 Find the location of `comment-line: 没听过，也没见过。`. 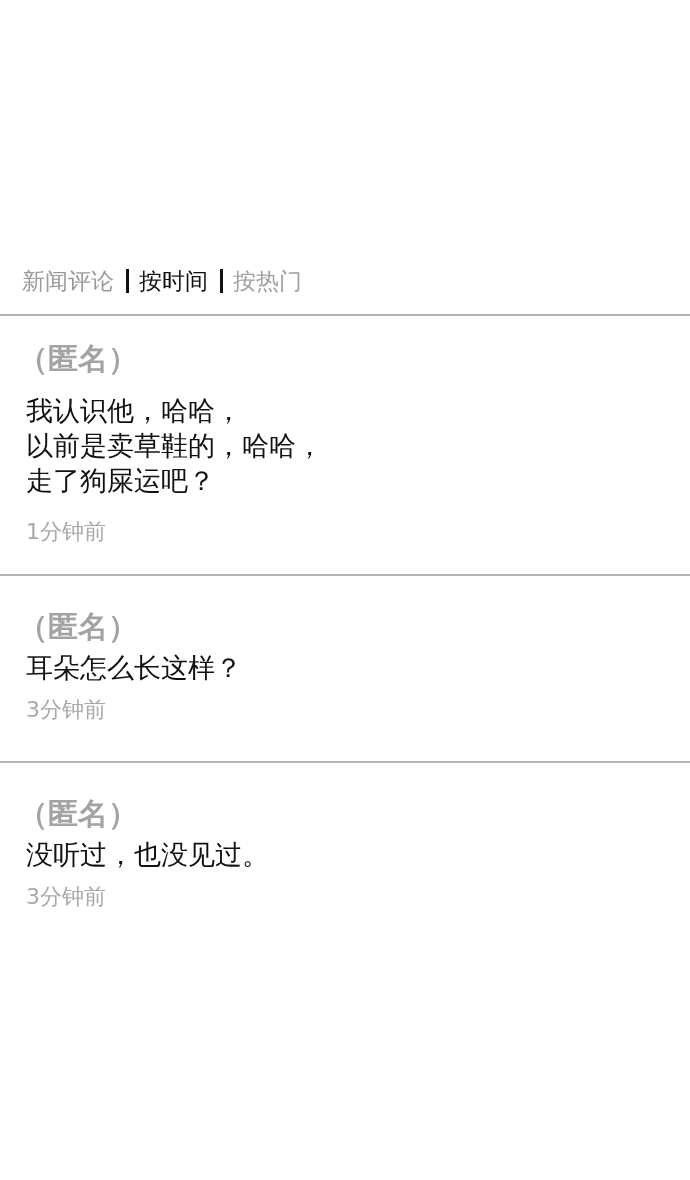

comment-line: 没听过，也没见过。 is located at coordinates (147, 855).